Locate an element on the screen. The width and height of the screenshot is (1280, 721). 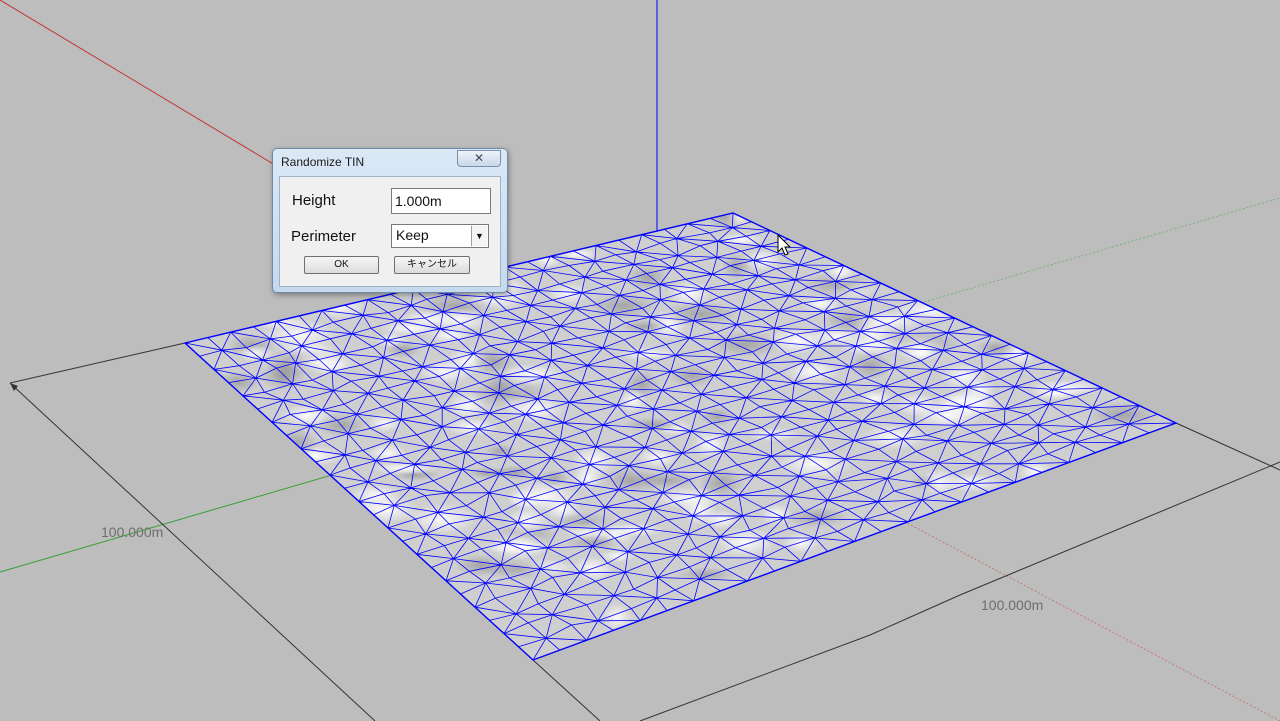
chevron-down-icon: ▼ is located at coordinates (479, 236).